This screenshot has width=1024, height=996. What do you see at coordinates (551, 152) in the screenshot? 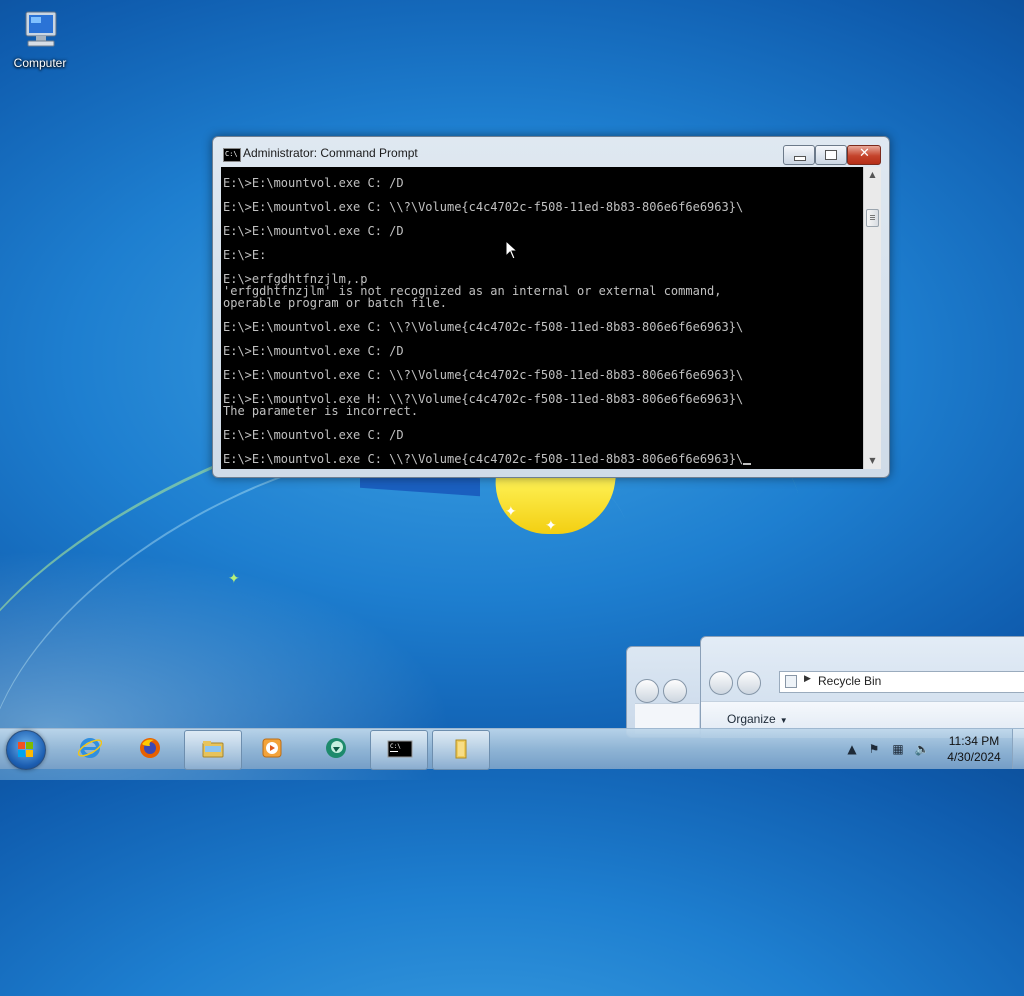
I see `window-titlebar: C:\ Administrator: Command Prompt ✕` at bounding box center [551, 152].